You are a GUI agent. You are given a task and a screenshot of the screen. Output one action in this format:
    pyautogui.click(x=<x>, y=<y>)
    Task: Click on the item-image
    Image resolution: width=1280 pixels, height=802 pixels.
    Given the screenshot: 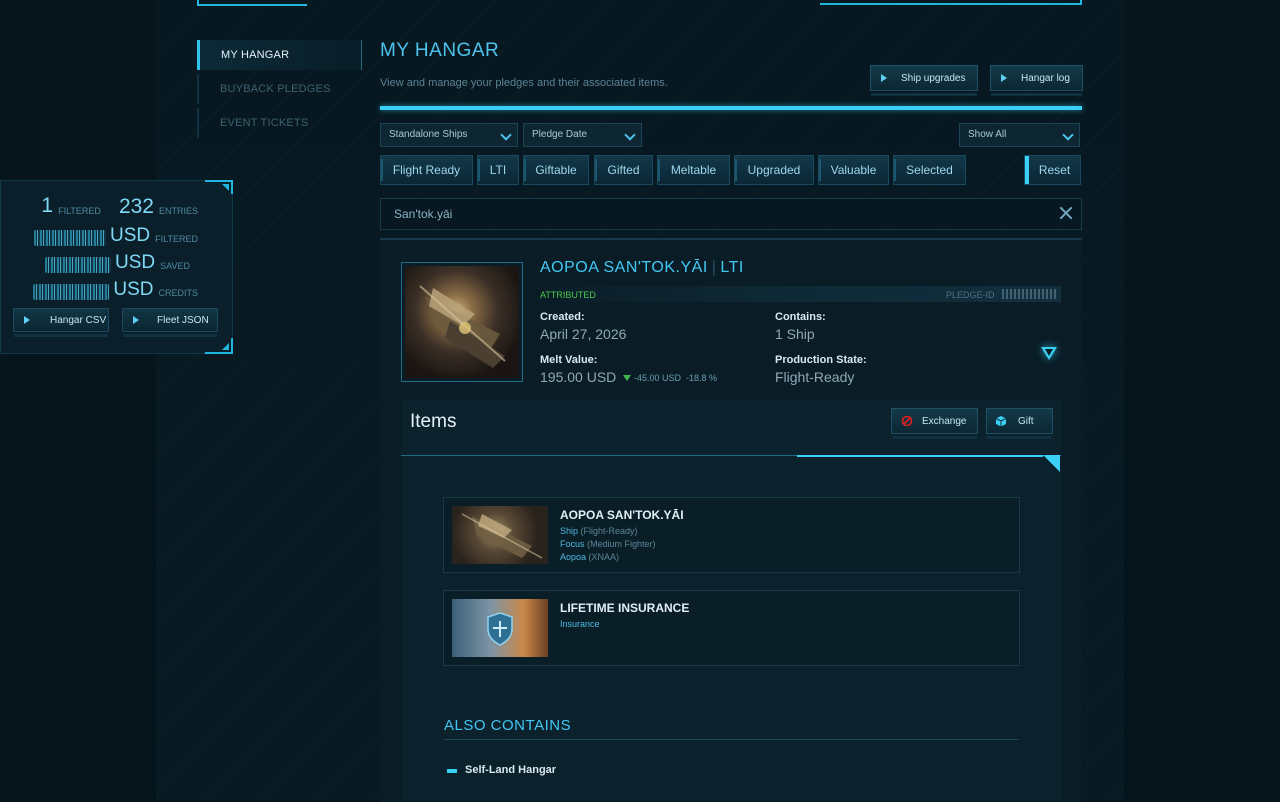 What is the action you would take?
    pyautogui.click(x=500, y=535)
    